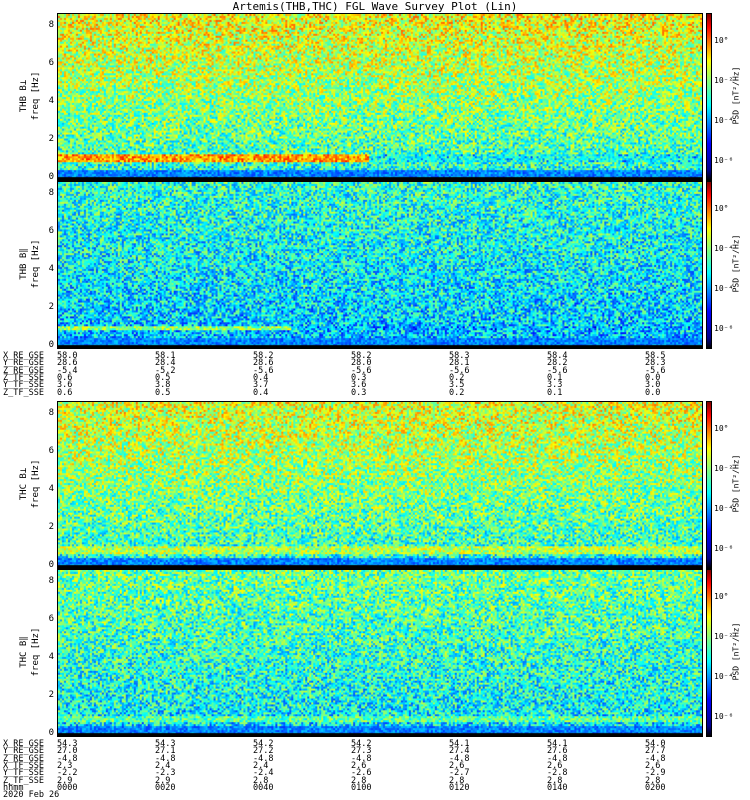 The height and width of the screenshot is (800, 750). I want to click on ephemeris-top-value: 0.5, so click(163, 392).